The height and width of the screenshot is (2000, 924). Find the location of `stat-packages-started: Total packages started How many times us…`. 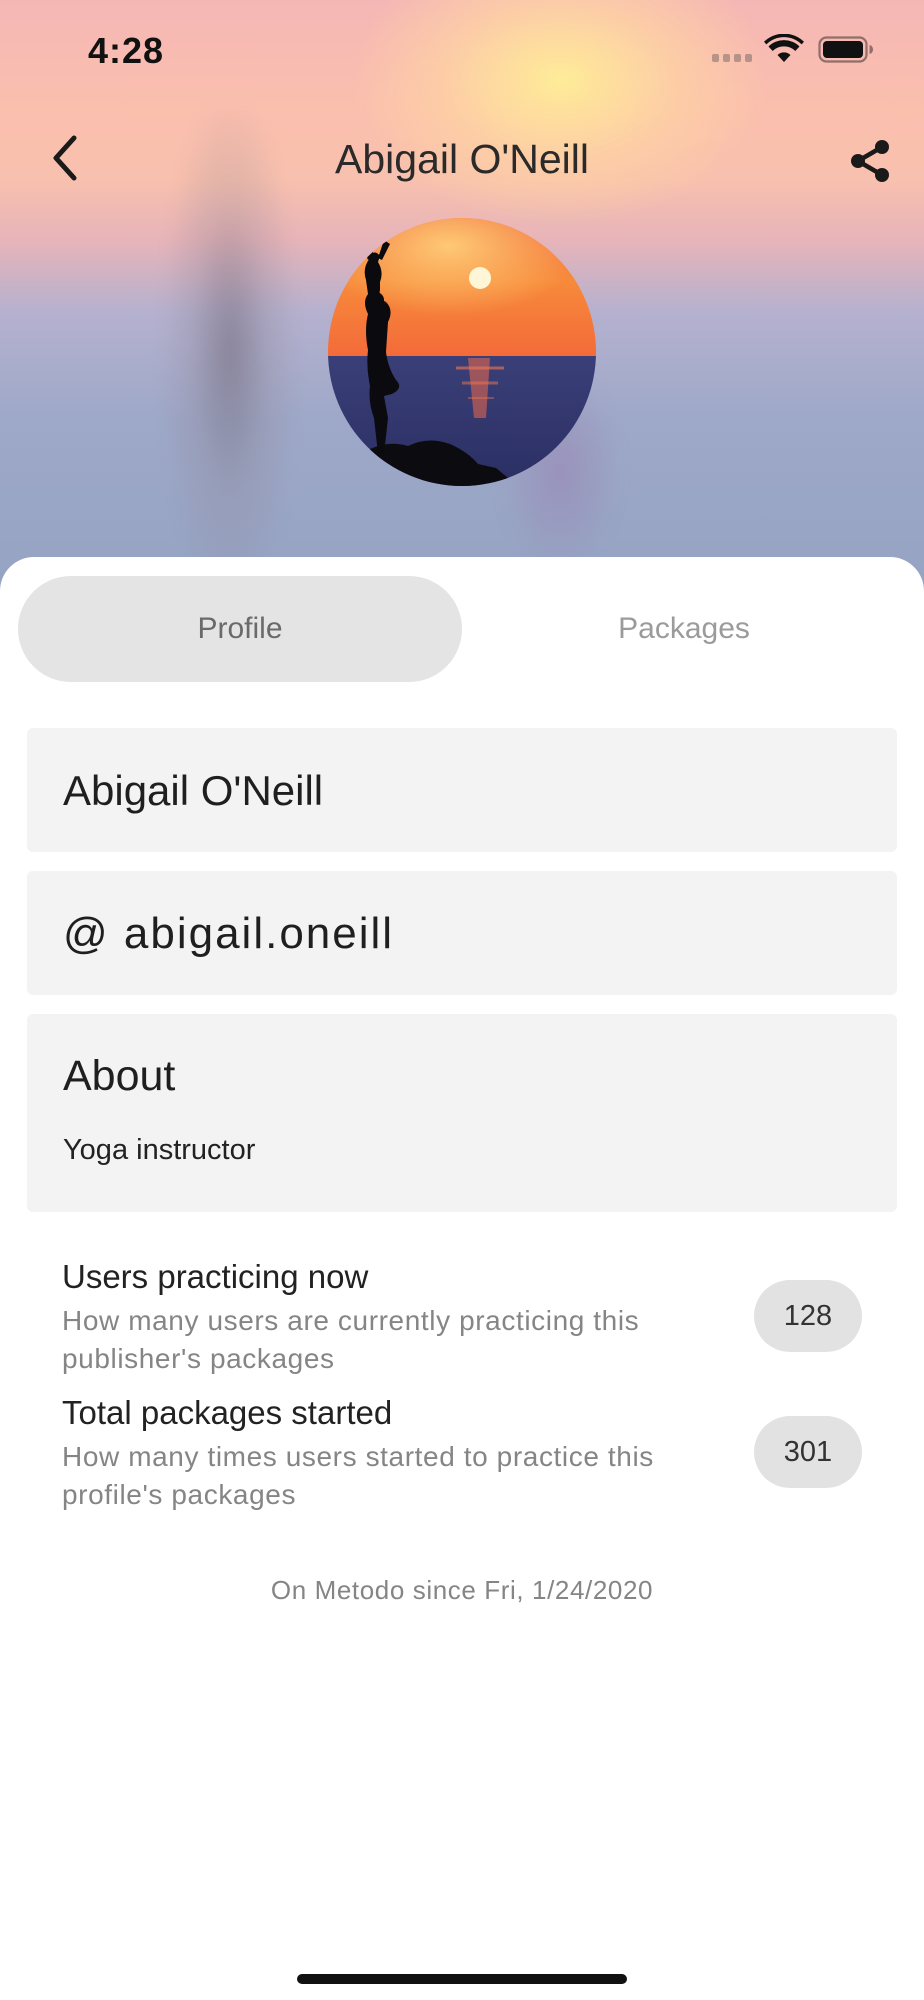

stat-packages-started: Total packages started How many times us… is located at coordinates (462, 1454).